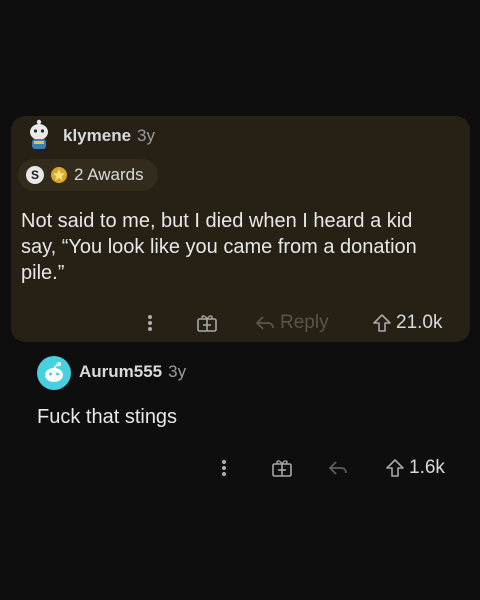 Image resolution: width=480 pixels, height=600 pixels. I want to click on comment-body: Fuck that stings, so click(107, 417).